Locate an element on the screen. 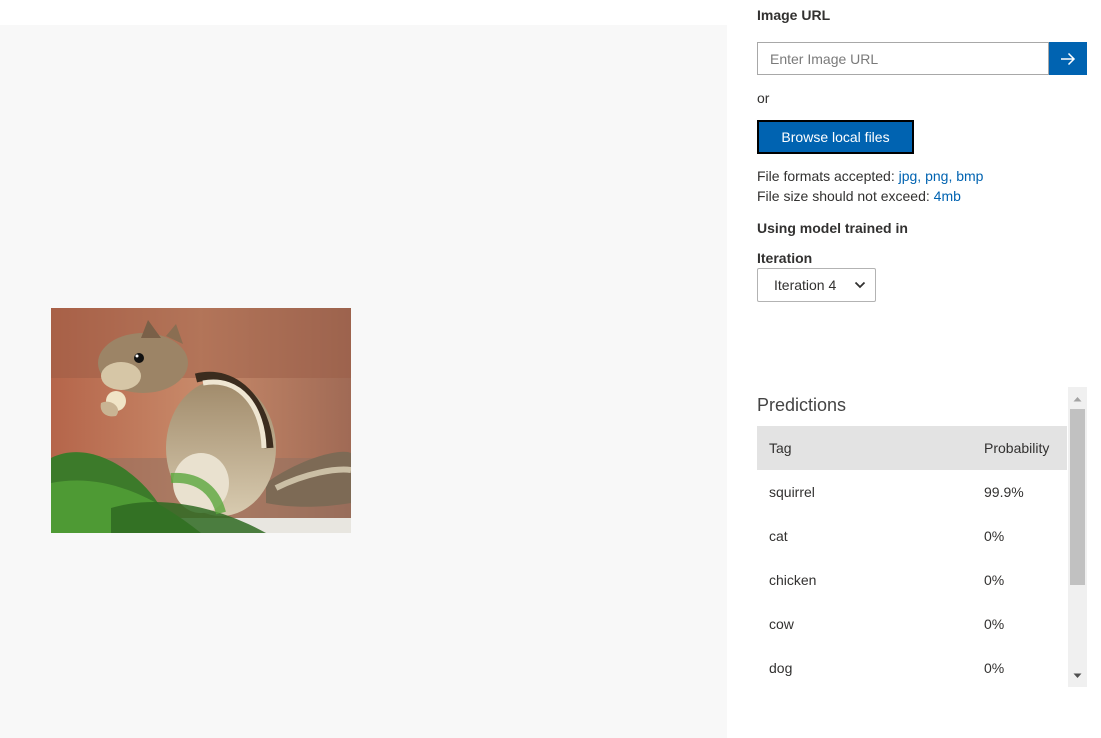  image-url-input is located at coordinates (903, 58).